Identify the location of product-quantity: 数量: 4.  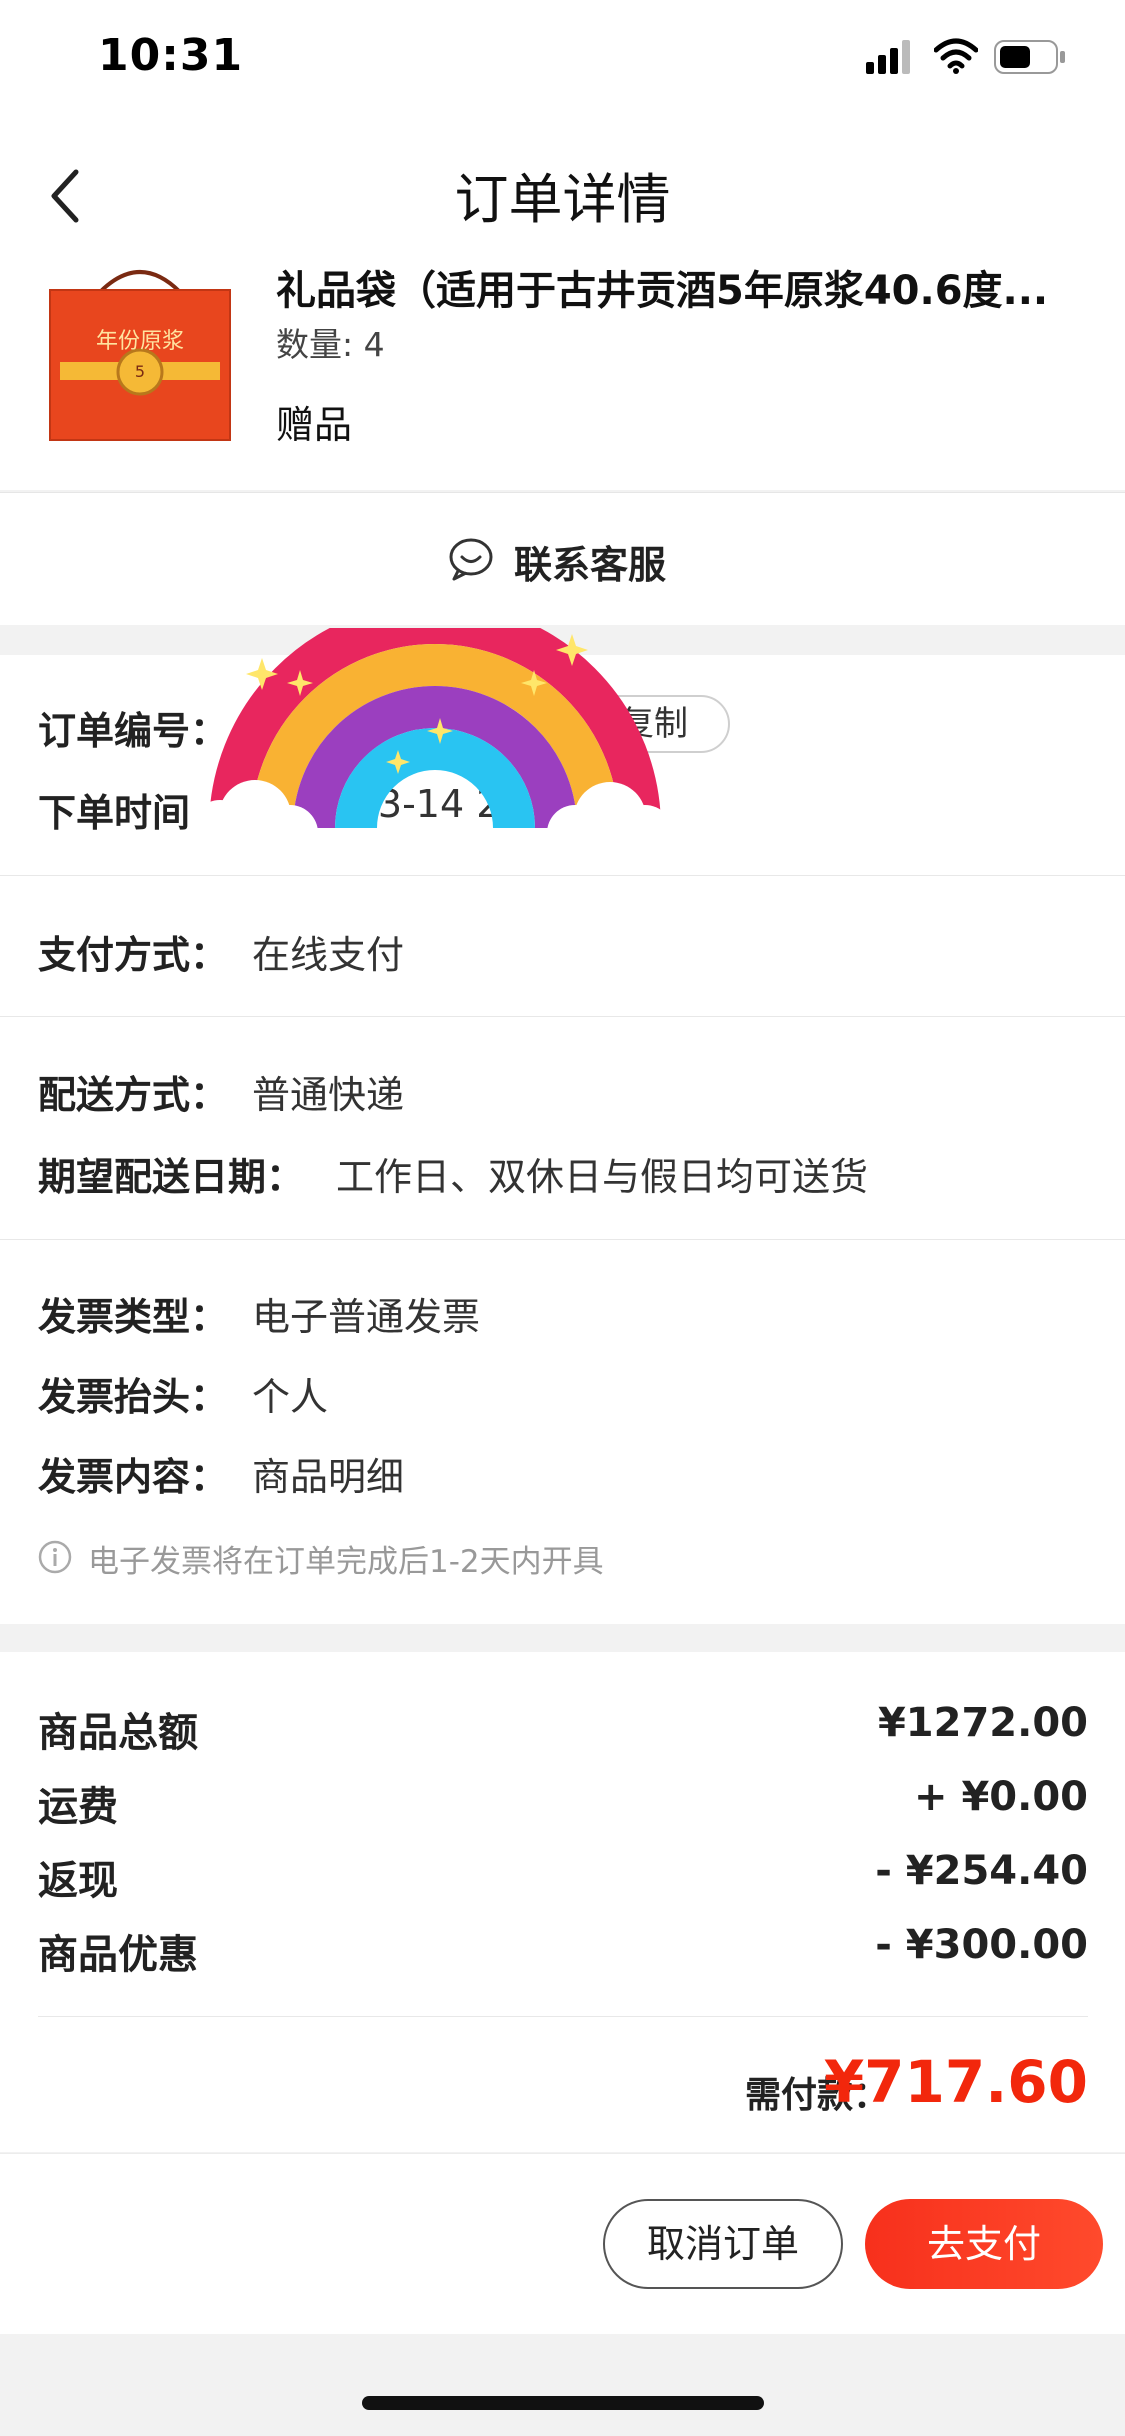
(330, 344).